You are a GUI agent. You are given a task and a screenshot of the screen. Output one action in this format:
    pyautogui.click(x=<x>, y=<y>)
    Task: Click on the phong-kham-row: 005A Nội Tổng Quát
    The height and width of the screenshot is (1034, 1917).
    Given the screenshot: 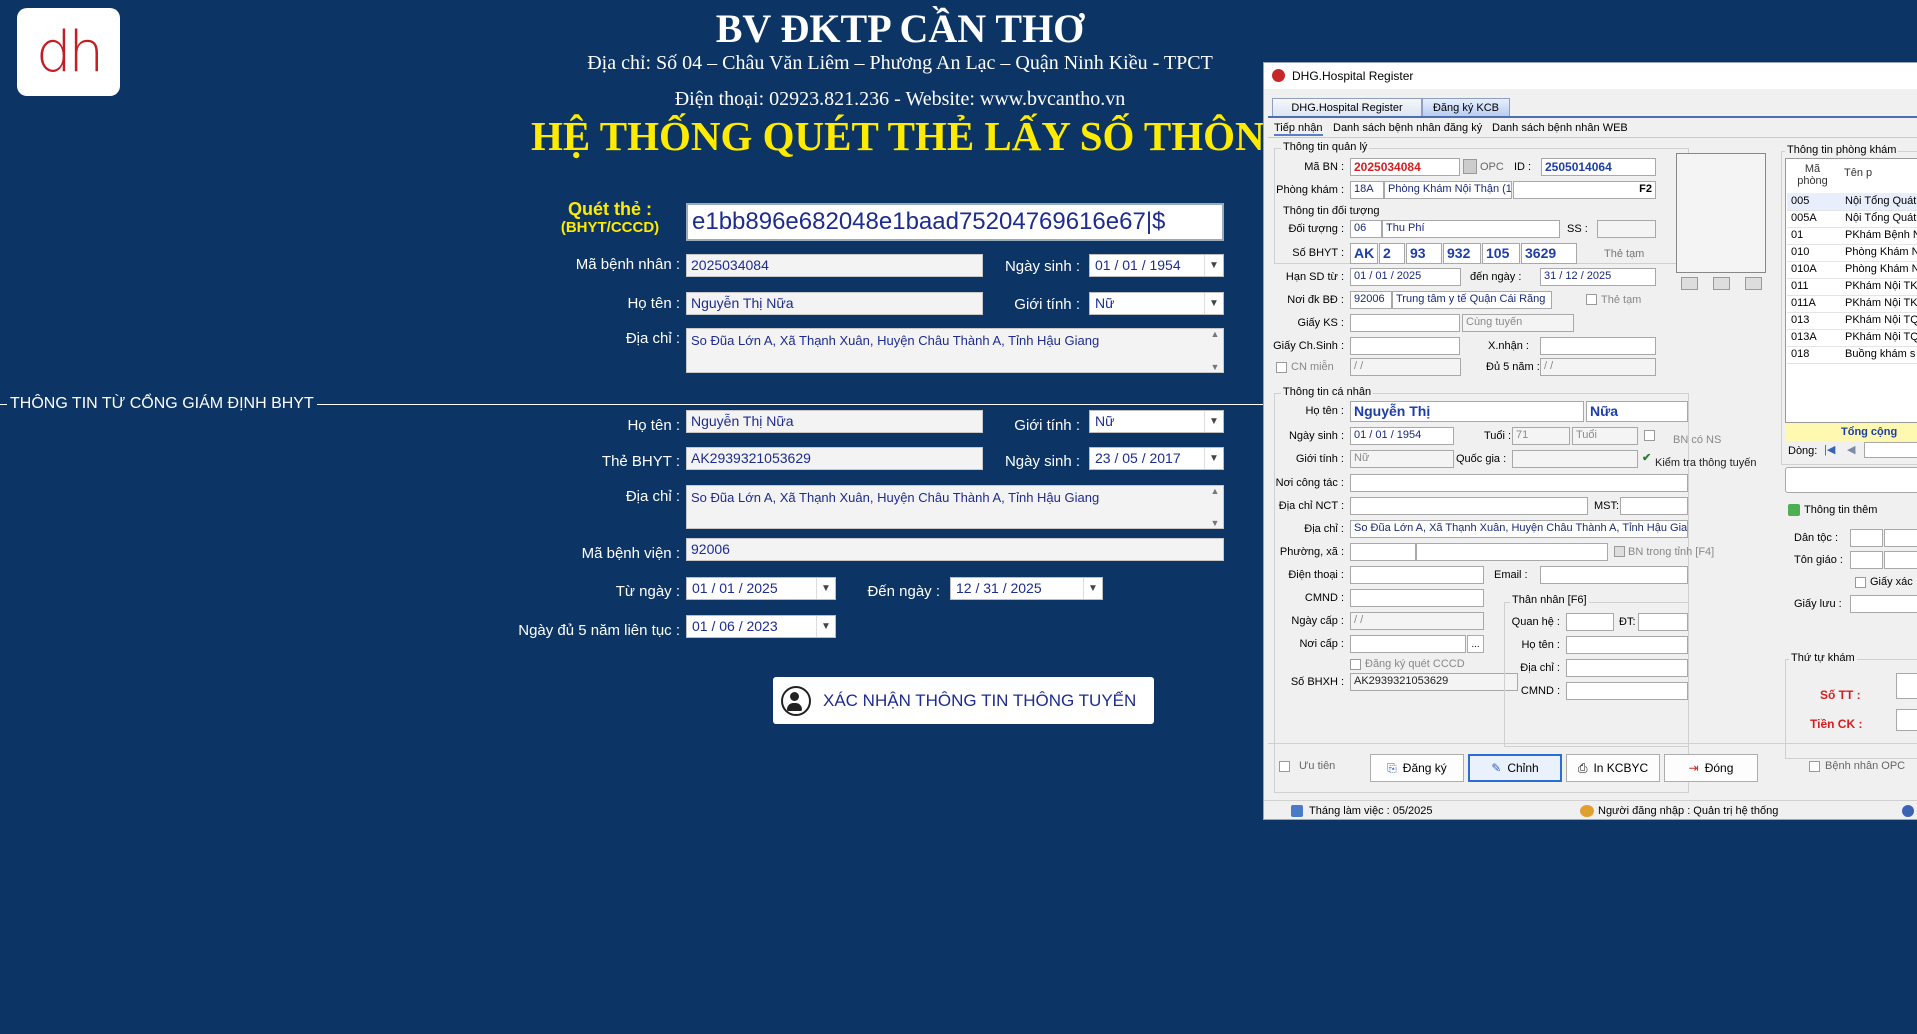 What is the action you would take?
    pyautogui.click(x=1852, y=219)
    